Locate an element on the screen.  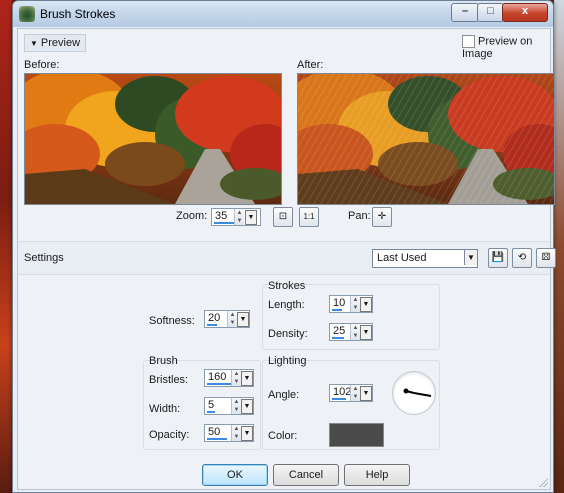
softness-dropdown-icon: ▼ is located at coordinates (243, 319).